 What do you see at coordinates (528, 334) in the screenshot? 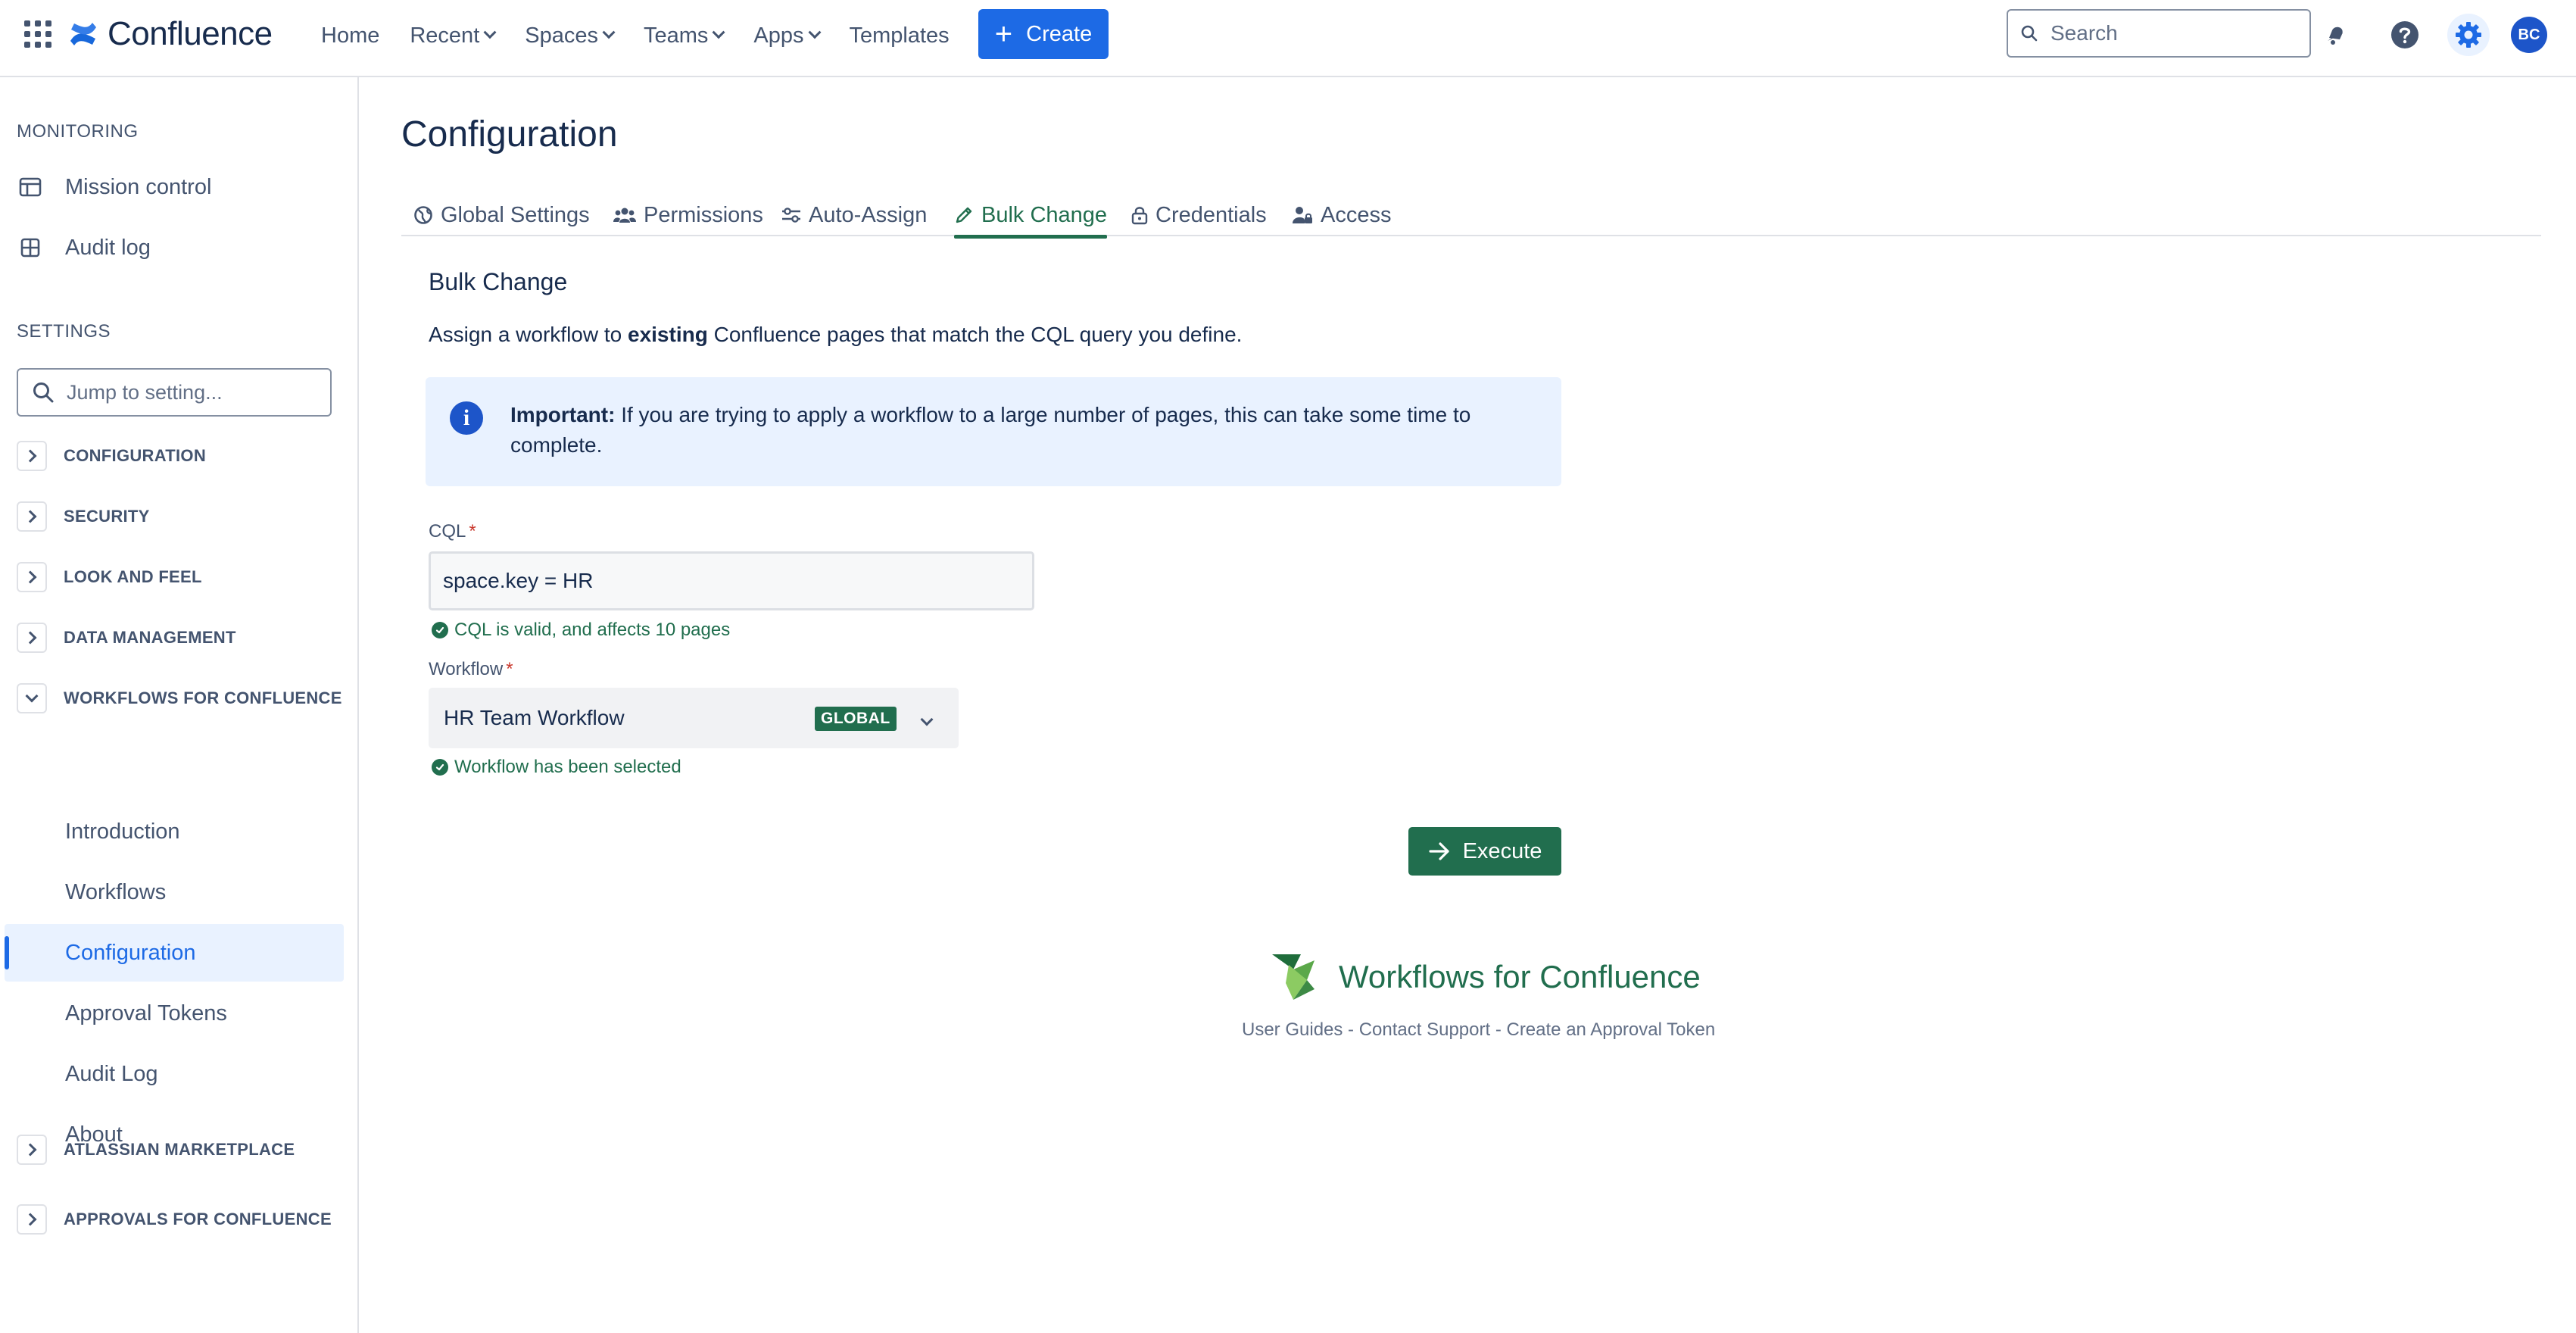
I see `description-text: Assign a workflow to` at bounding box center [528, 334].